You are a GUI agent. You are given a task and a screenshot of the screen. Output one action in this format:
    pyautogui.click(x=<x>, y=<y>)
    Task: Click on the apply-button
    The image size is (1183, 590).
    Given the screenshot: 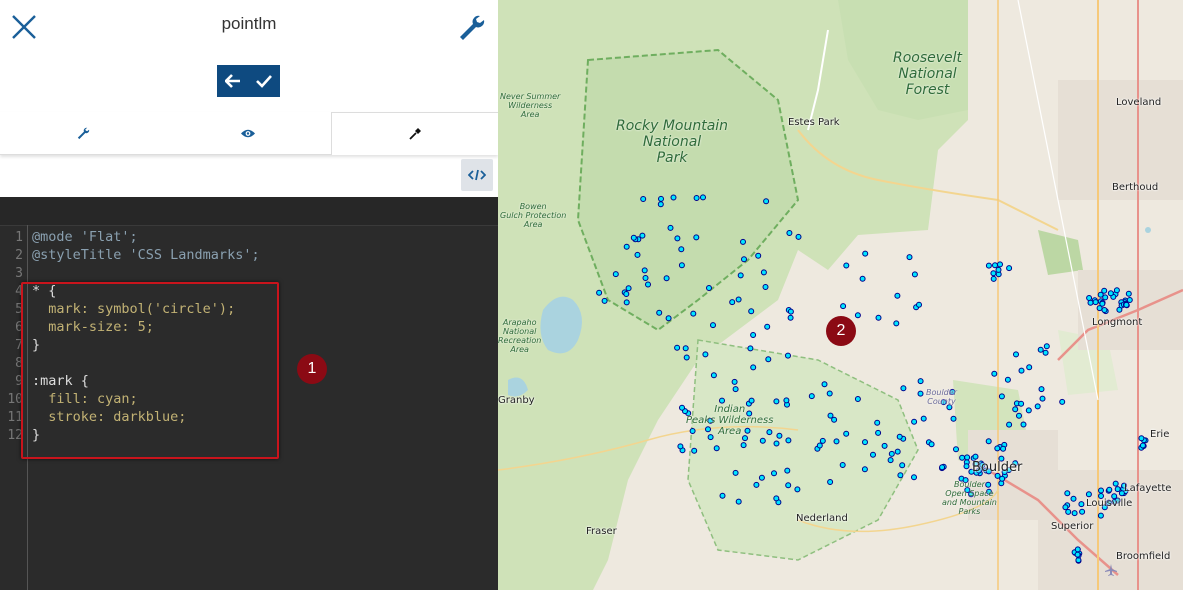 What is the action you would take?
    pyautogui.click(x=263, y=81)
    